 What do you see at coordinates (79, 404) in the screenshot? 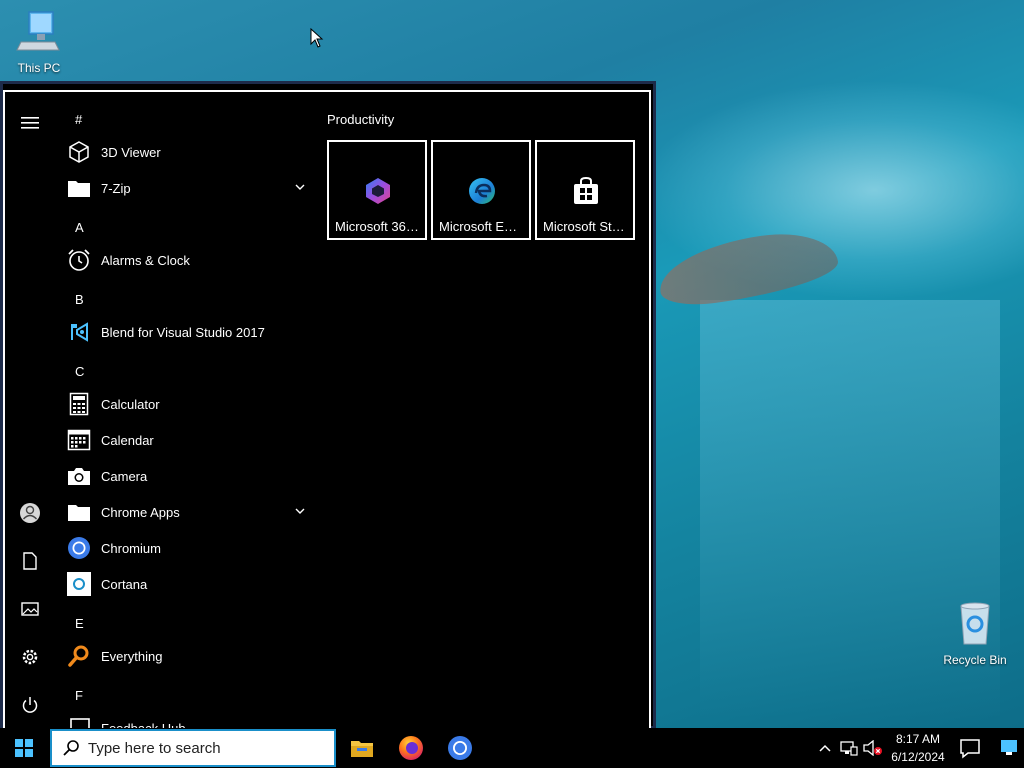
I see `calculator-icon` at bounding box center [79, 404].